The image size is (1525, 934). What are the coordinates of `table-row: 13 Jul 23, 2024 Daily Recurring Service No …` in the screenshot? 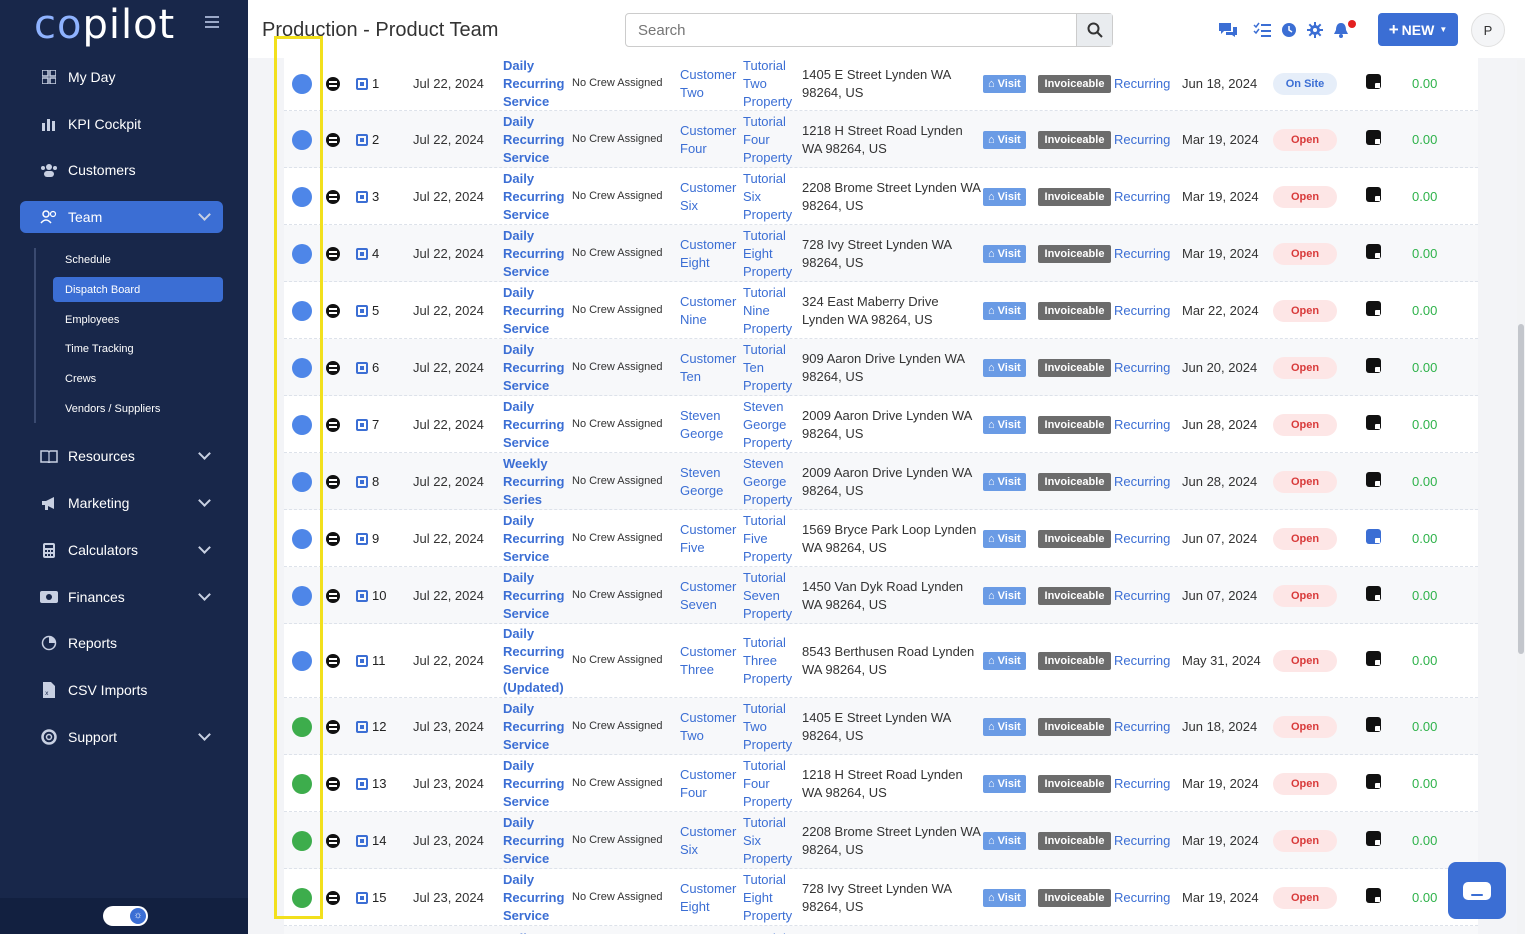 It's located at (881, 783).